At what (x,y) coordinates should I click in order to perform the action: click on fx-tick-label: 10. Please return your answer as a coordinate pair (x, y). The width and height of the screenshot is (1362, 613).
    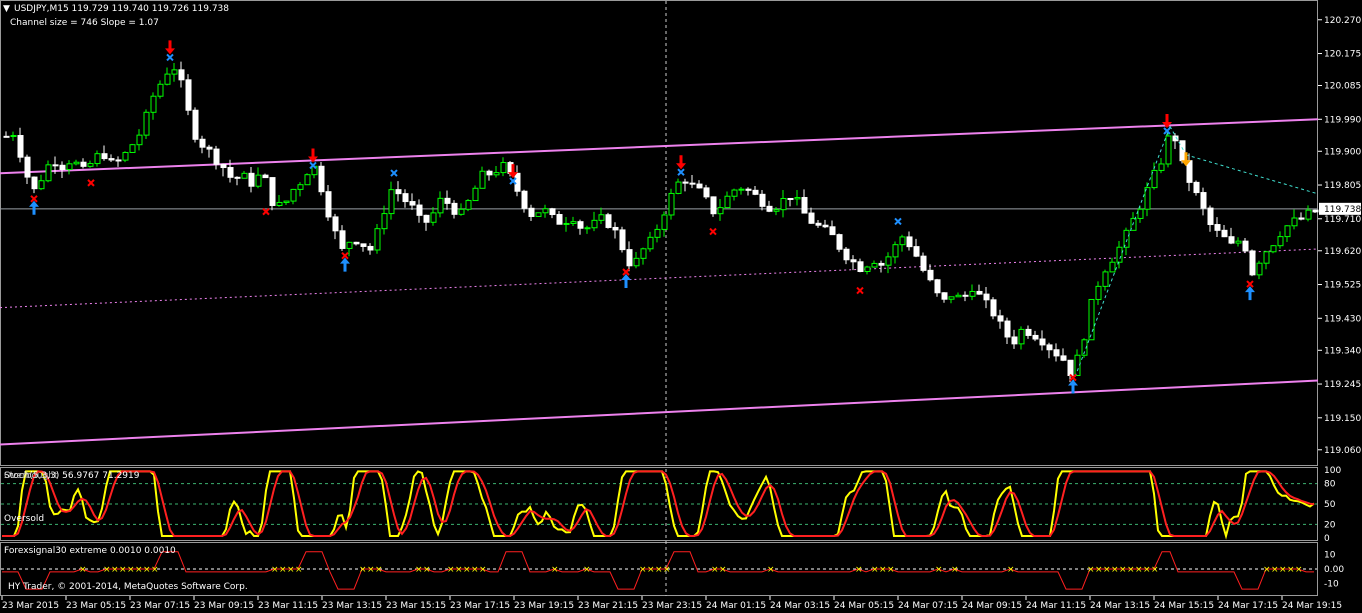
    Looking at the image, I should click on (1330, 556).